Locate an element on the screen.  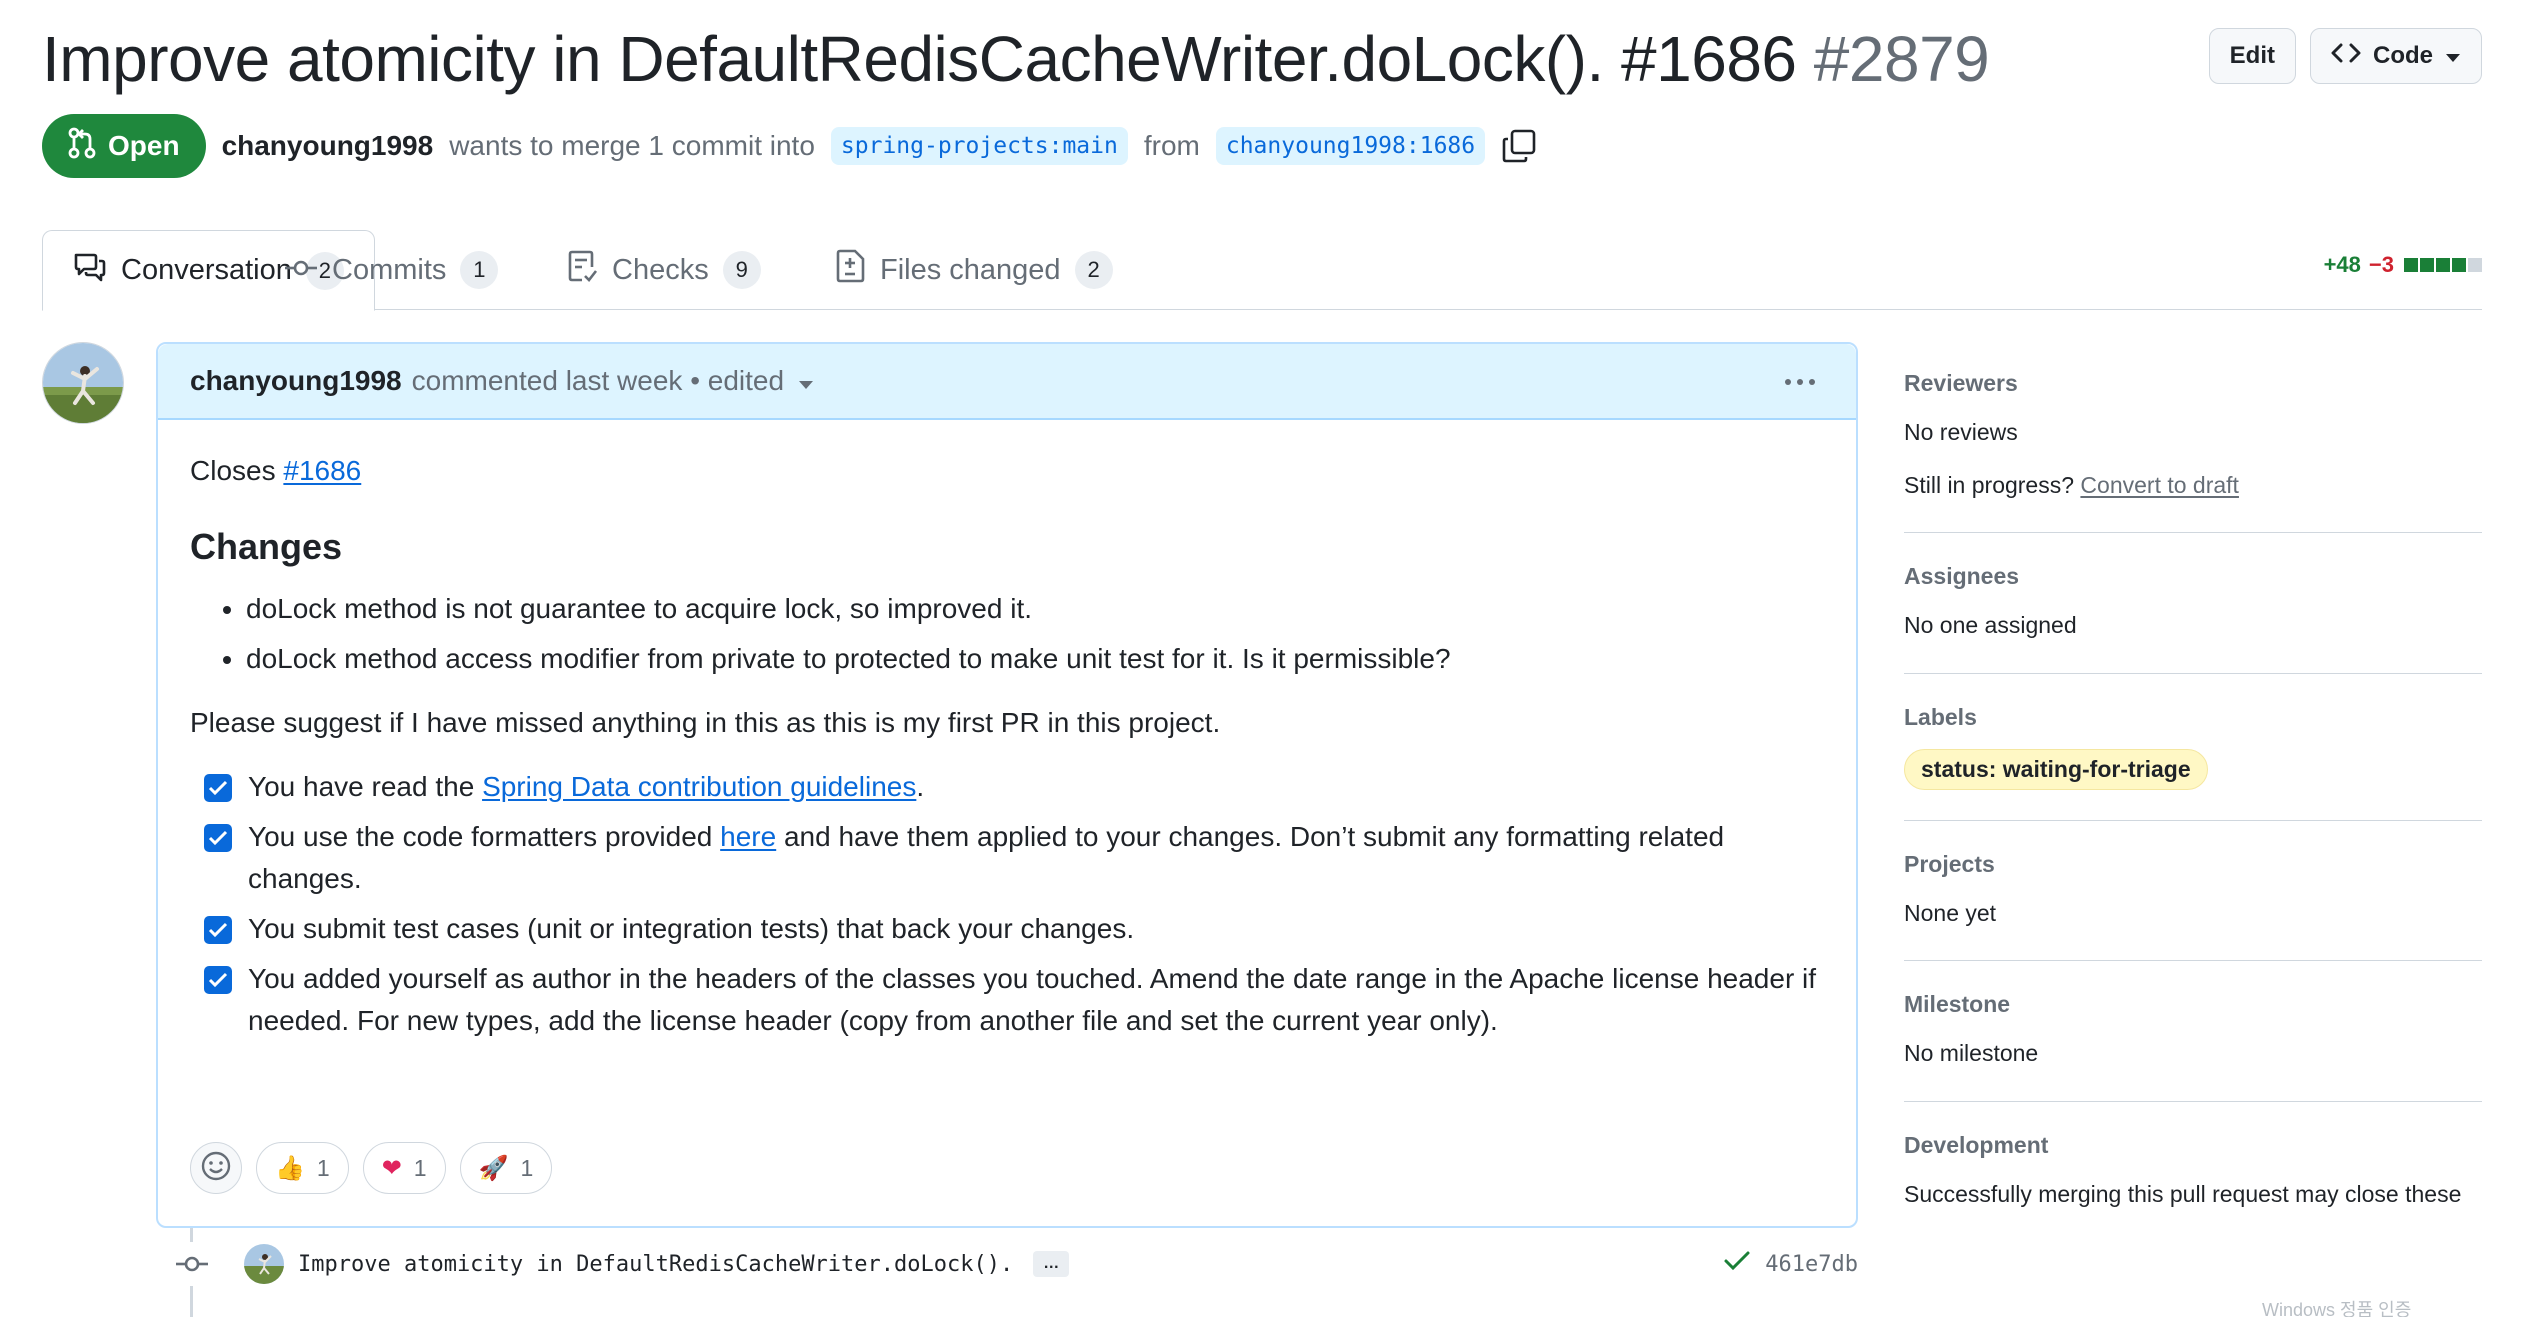
reaction-thumbs-up: 👍 1 is located at coordinates (302, 1168).